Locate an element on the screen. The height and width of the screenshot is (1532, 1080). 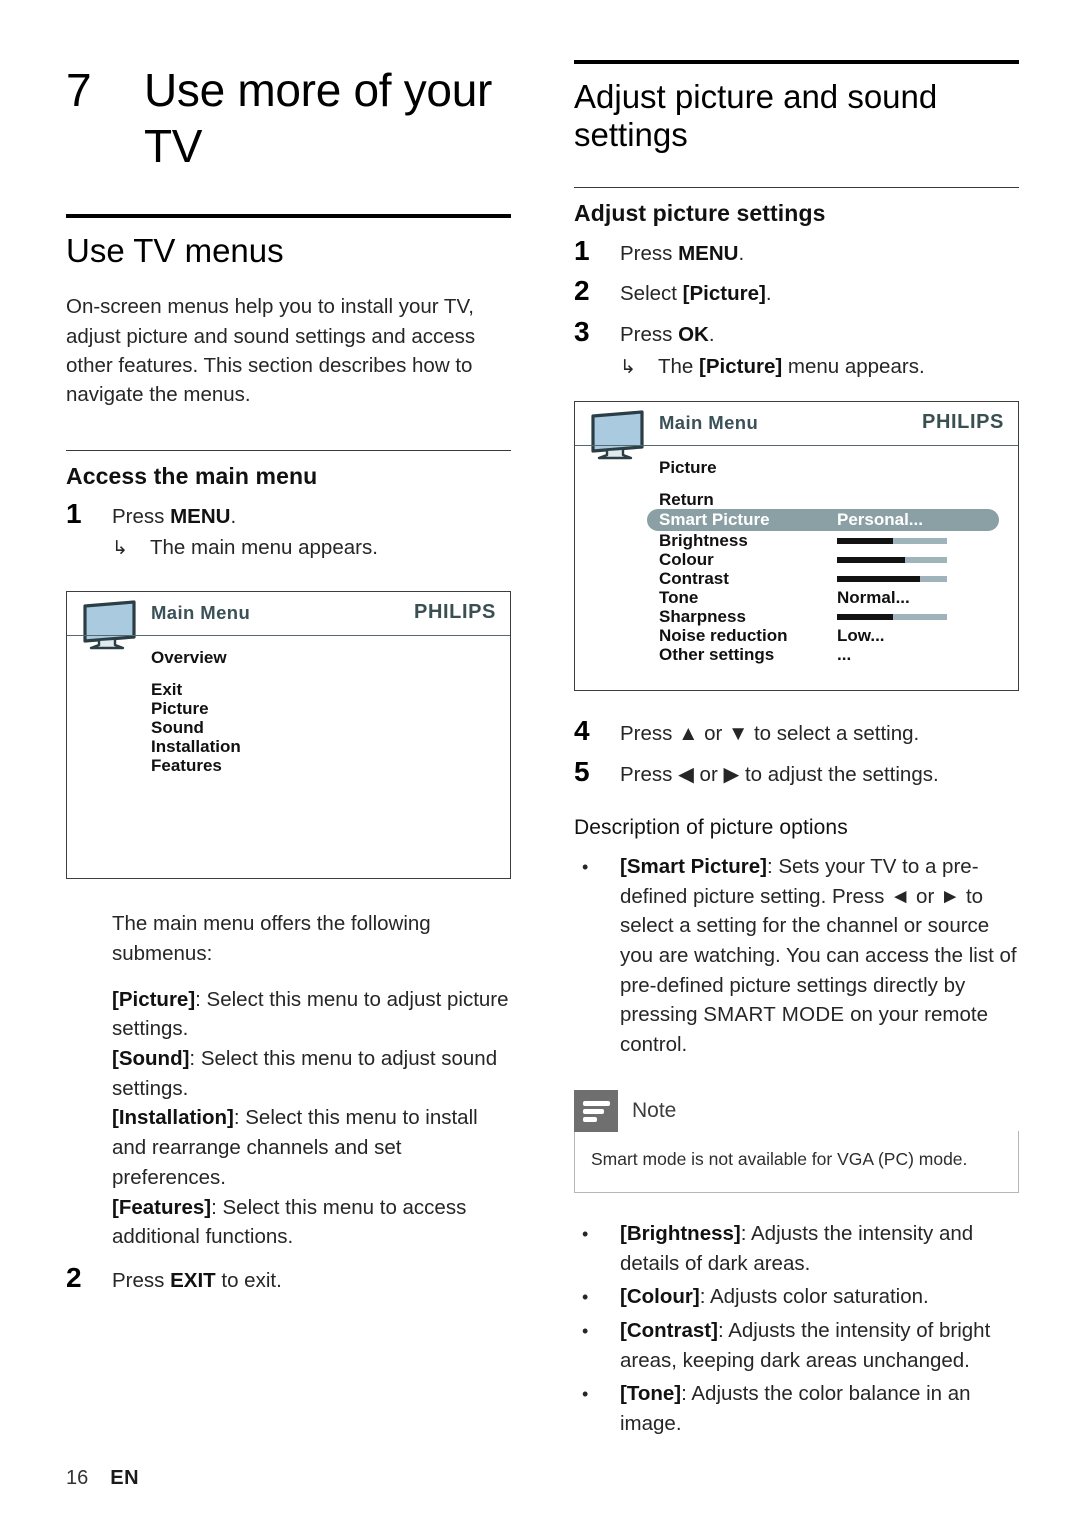
submenu-installation-name: [Installation] is located at coordinates (173, 1118).